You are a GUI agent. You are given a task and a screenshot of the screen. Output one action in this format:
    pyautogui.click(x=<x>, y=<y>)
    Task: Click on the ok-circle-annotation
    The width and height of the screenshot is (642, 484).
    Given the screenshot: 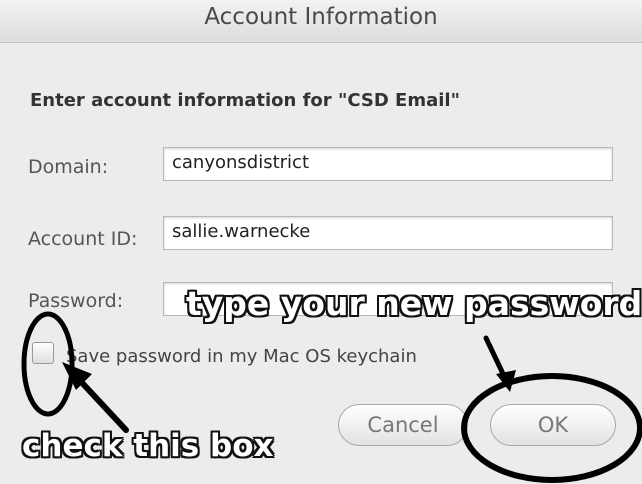 What is the action you would take?
    pyautogui.click(x=551, y=428)
    